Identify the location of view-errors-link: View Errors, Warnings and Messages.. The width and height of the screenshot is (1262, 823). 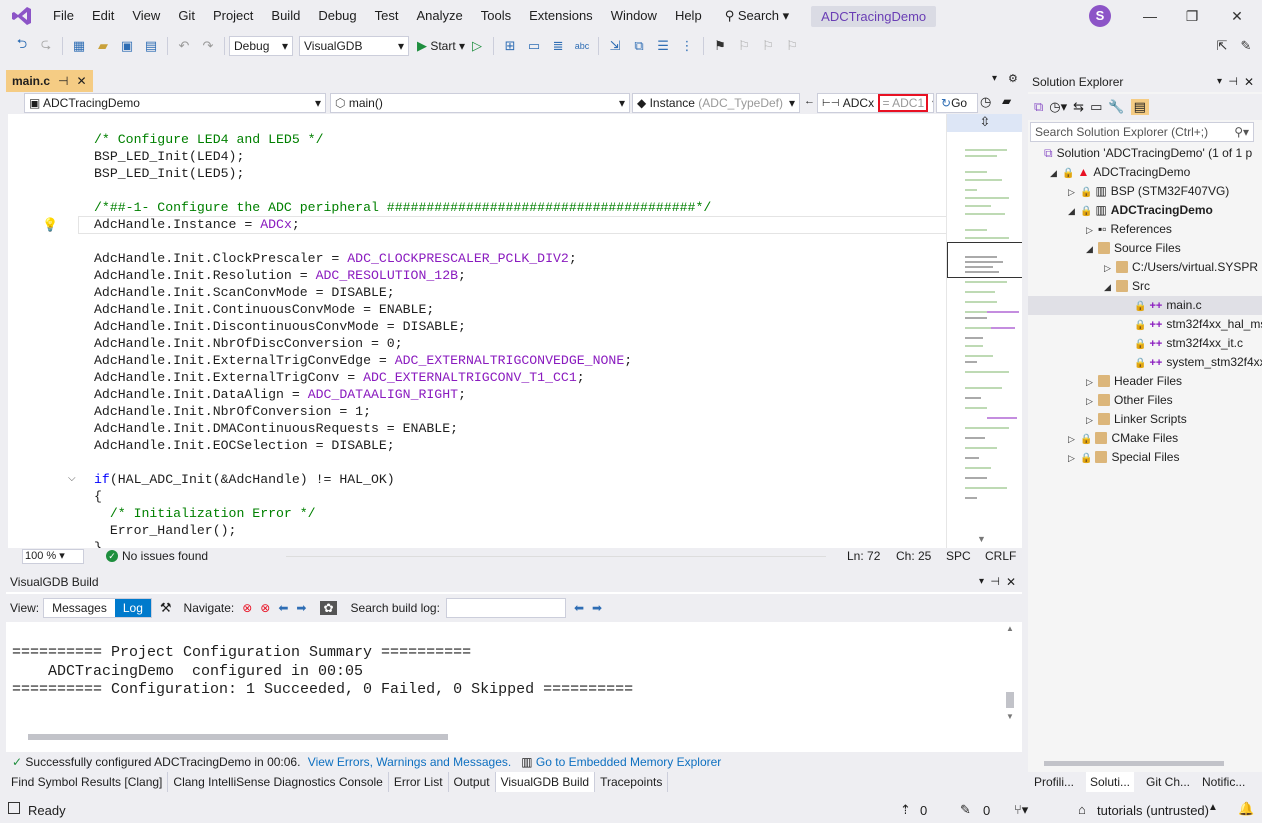
(409, 762).